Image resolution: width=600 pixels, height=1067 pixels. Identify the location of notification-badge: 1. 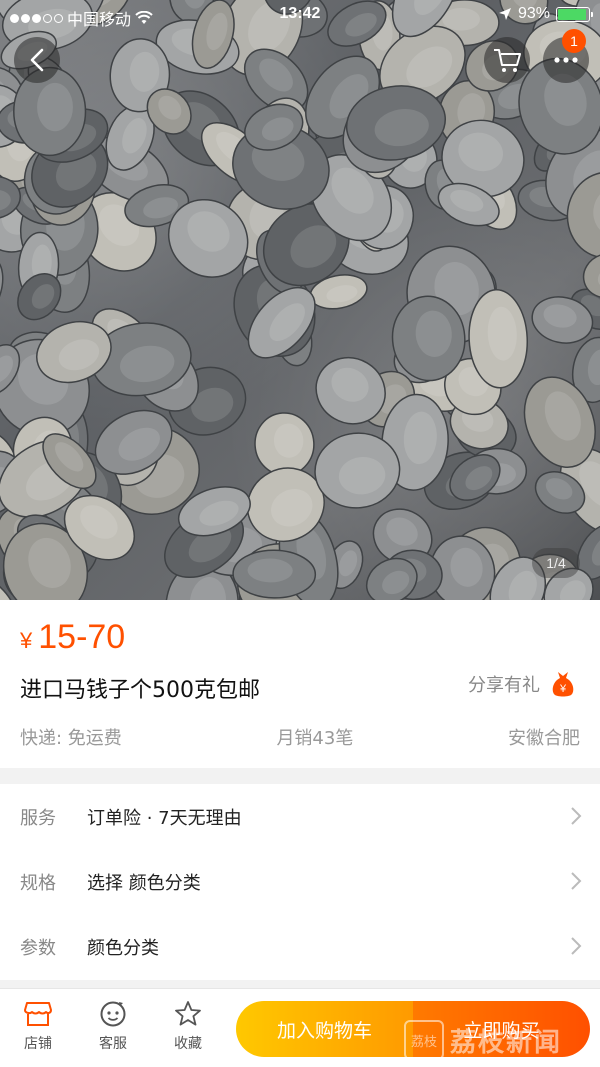
(574, 41).